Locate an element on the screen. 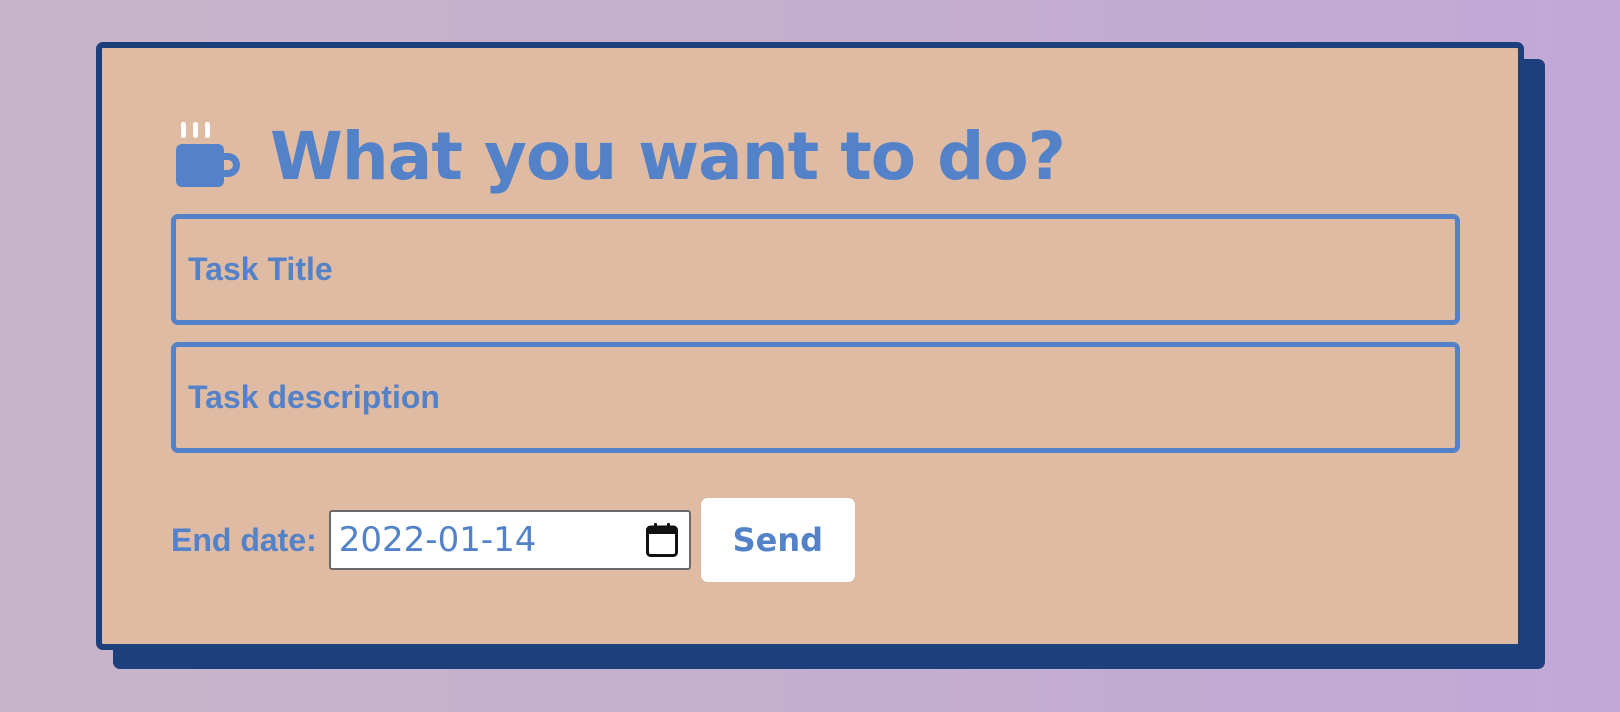  coffee-mug-icon is located at coordinates (208, 154).